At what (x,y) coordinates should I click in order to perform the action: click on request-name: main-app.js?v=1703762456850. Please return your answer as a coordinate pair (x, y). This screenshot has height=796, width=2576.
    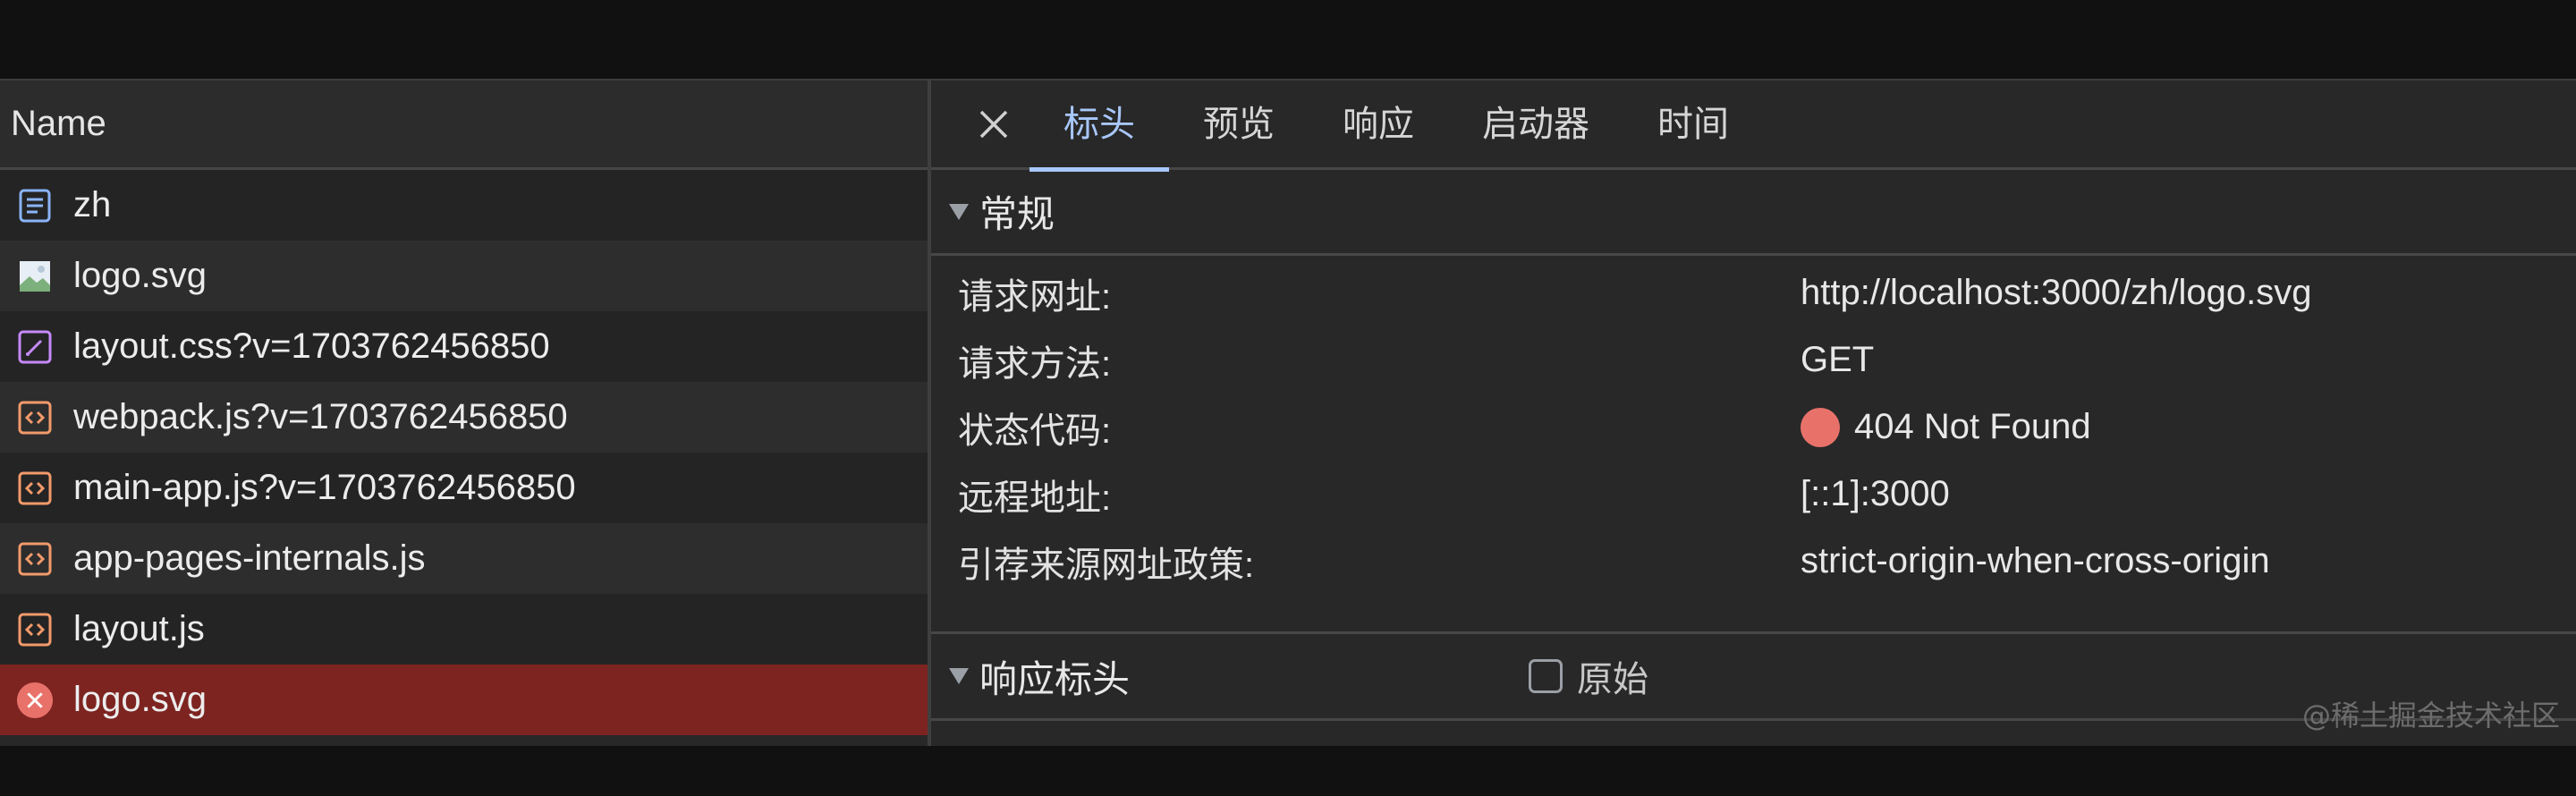
    Looking at the image, I should click on (324, 487).